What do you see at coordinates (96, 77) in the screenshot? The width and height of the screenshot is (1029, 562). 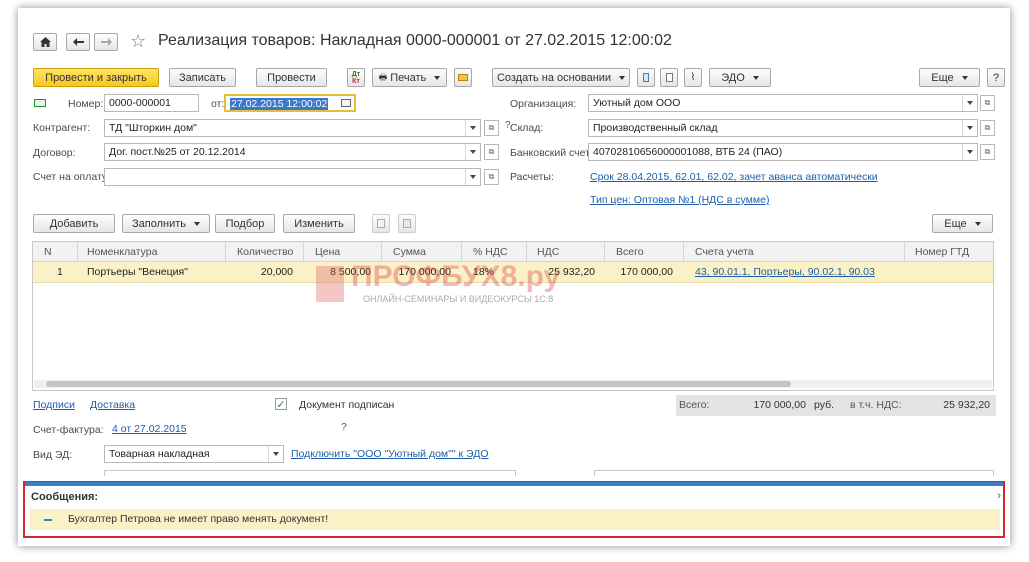 I see `post-and-close-button: Провести и закрыть` at bounding box center [96, 77].